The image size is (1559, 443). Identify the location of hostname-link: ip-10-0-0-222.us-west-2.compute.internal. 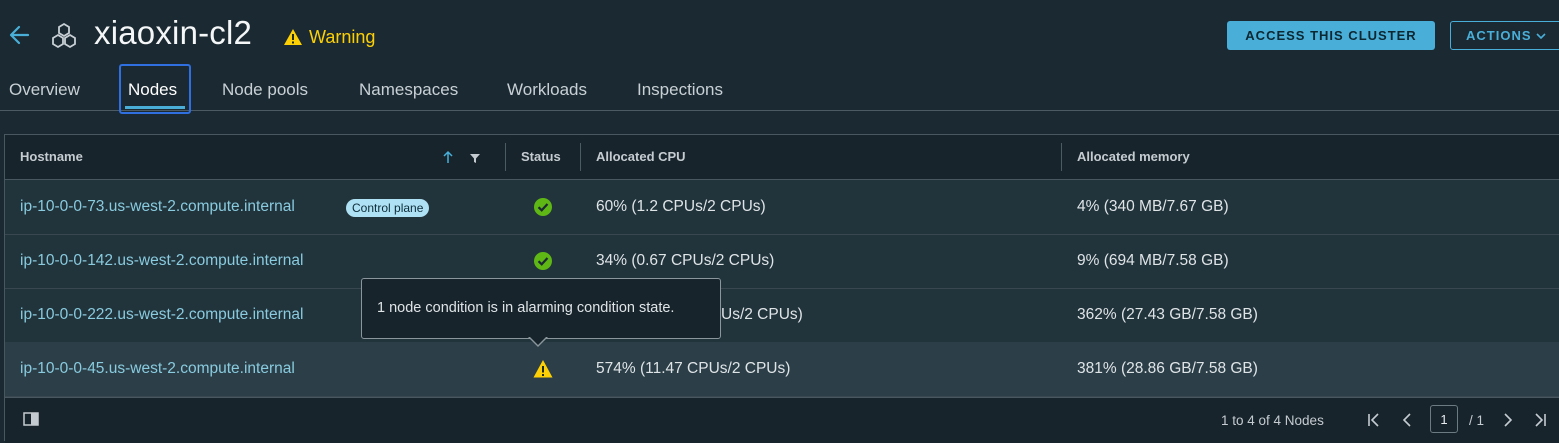
(161, 315).